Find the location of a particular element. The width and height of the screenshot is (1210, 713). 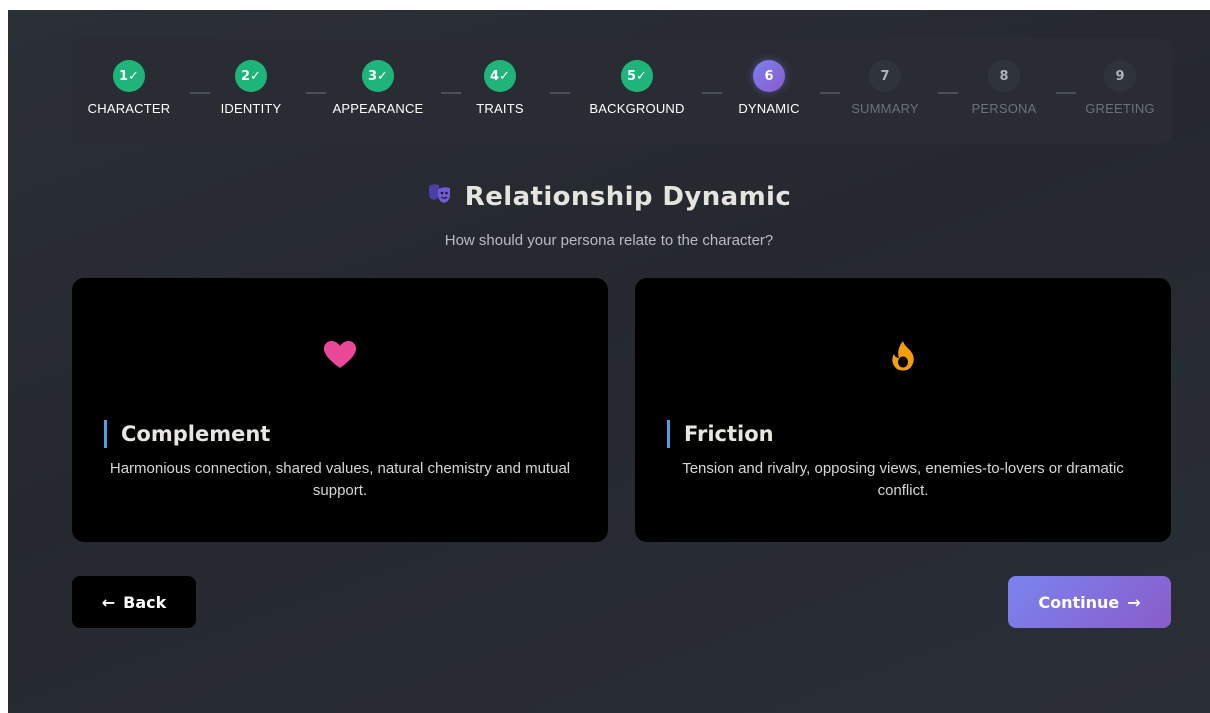

step-dynamic: 6 DYNAMIC is located at coordinates (769, 88).